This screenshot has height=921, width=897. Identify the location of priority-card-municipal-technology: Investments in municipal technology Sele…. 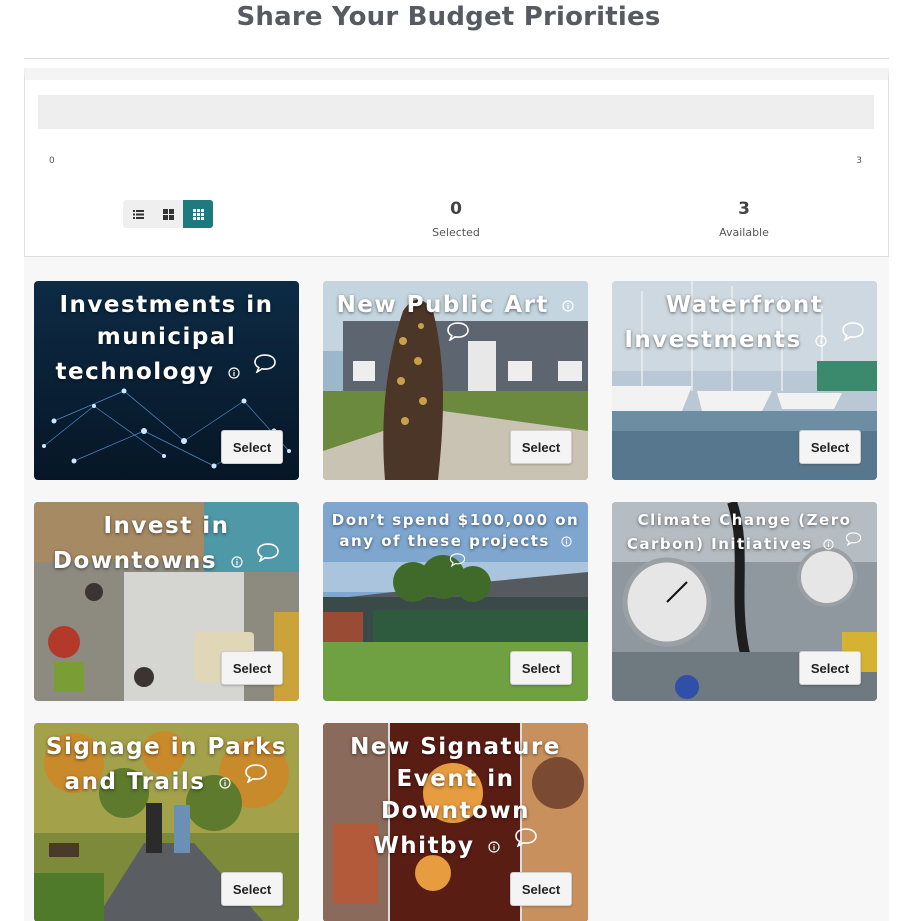
(166, 380).